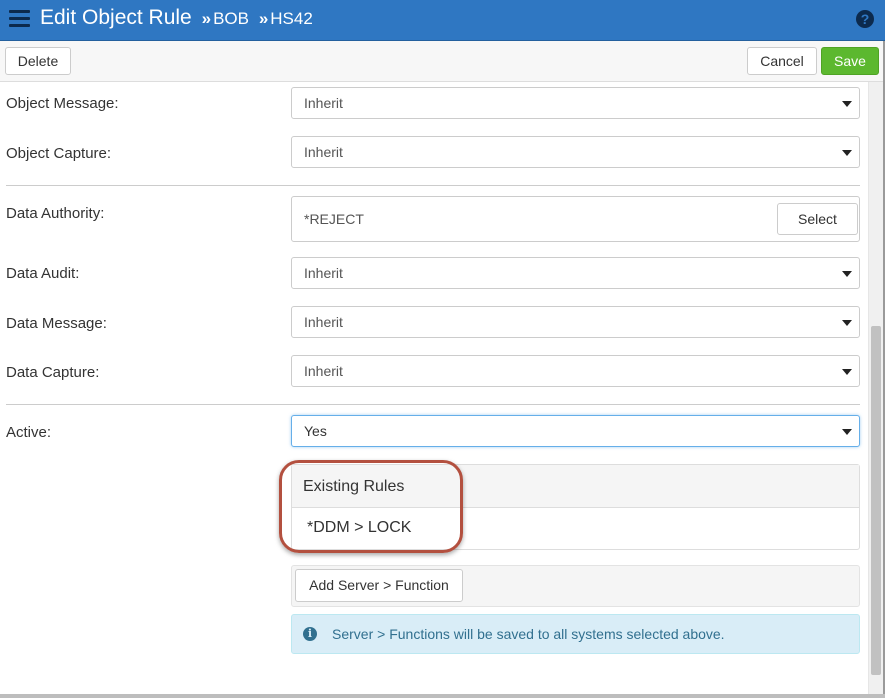 This screenshot has height=698, width=885. What do you see at coordinates (782, 61) in the screenshot?
I see `cancel-button: Cancel` at bounding box center [782, 61].